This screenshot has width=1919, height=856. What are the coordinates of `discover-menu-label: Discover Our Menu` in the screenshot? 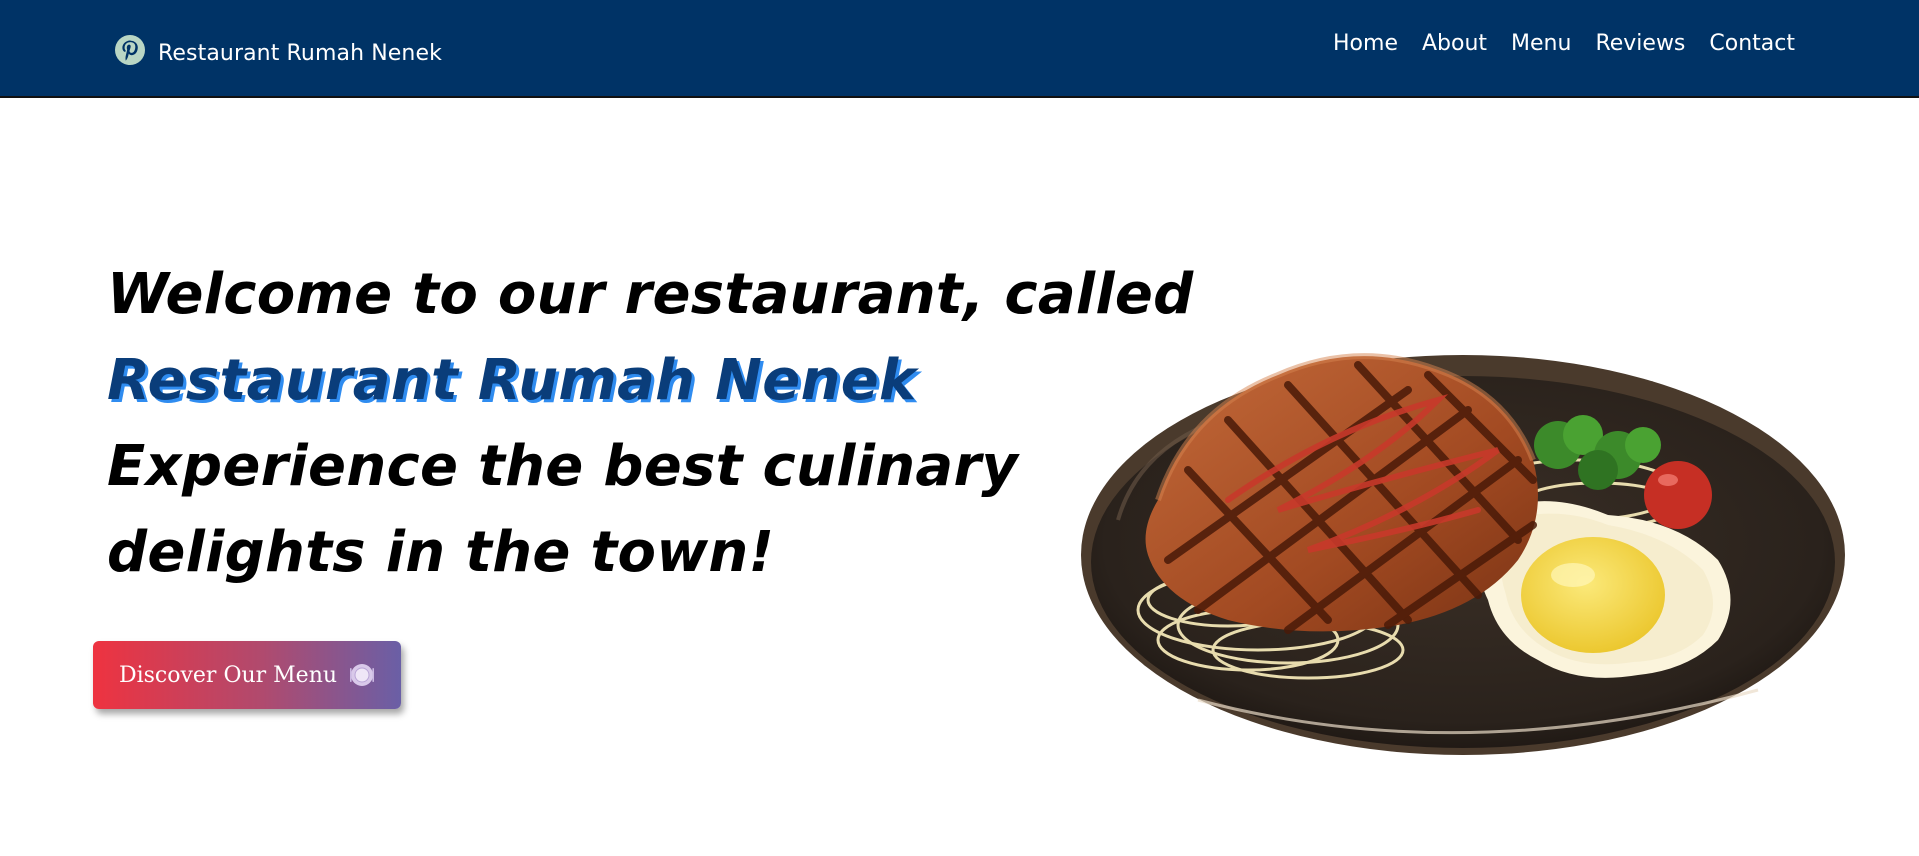 It's located at (228, 675).